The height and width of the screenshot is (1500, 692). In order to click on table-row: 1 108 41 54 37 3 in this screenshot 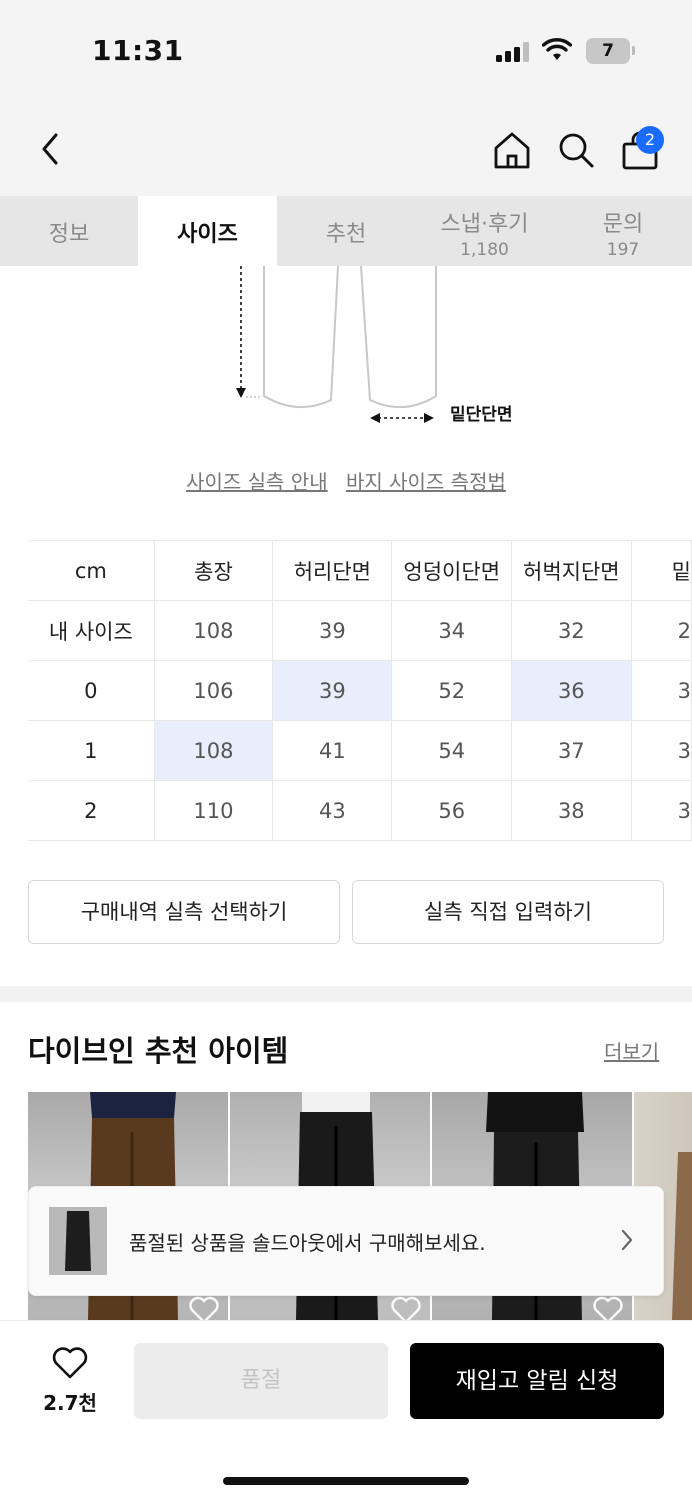, I will do `click(360, 750)`.